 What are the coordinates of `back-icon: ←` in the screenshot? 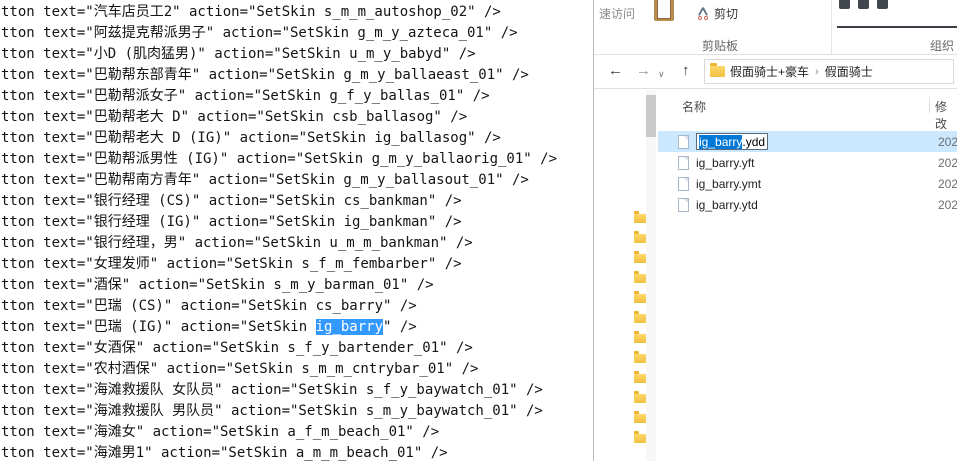 It's located at (615, 70).